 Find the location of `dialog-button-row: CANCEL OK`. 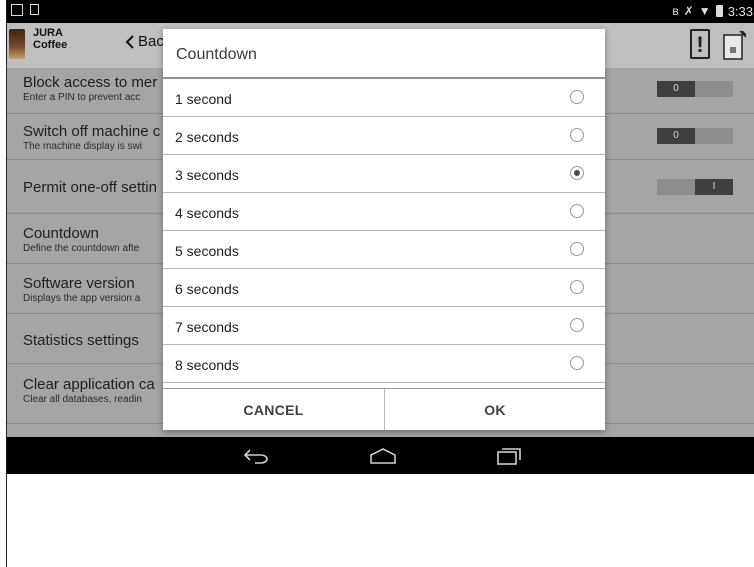

dialog-button-row: CANCEL OK is located at coordinates (384, 409).